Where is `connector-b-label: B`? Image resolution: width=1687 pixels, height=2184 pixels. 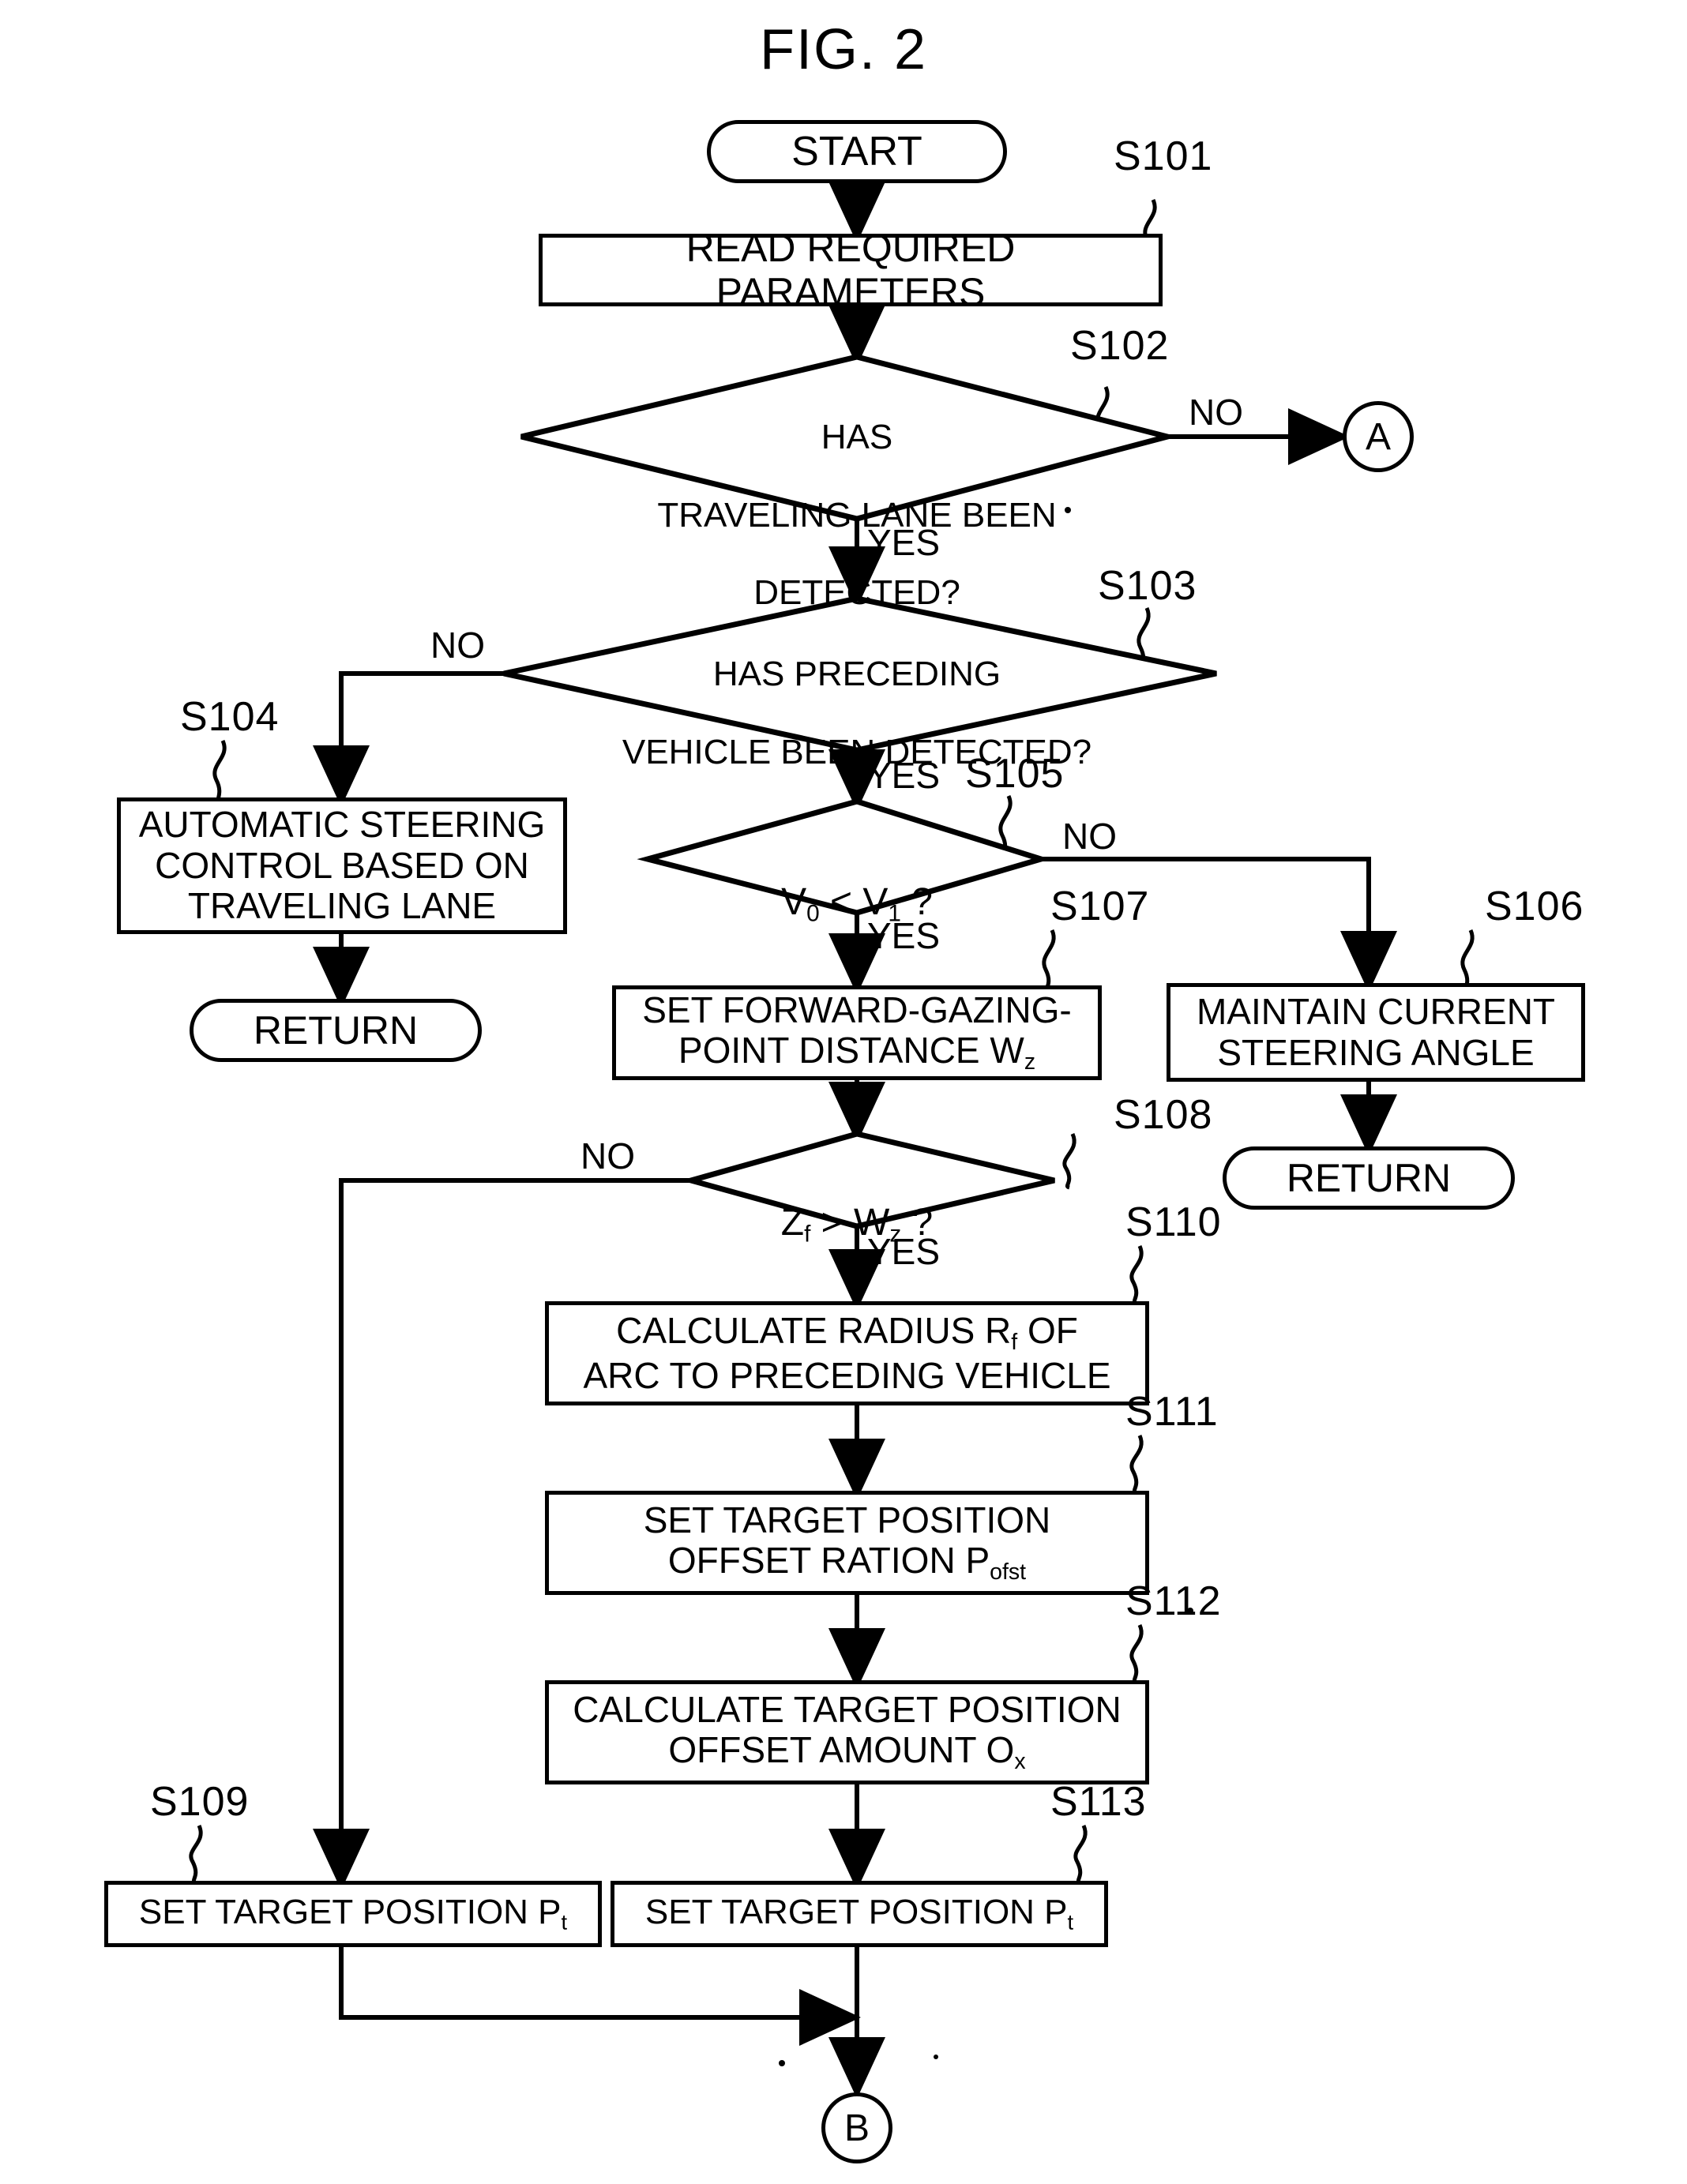 connector-b-label: B is located at coordinates (857, 2128).